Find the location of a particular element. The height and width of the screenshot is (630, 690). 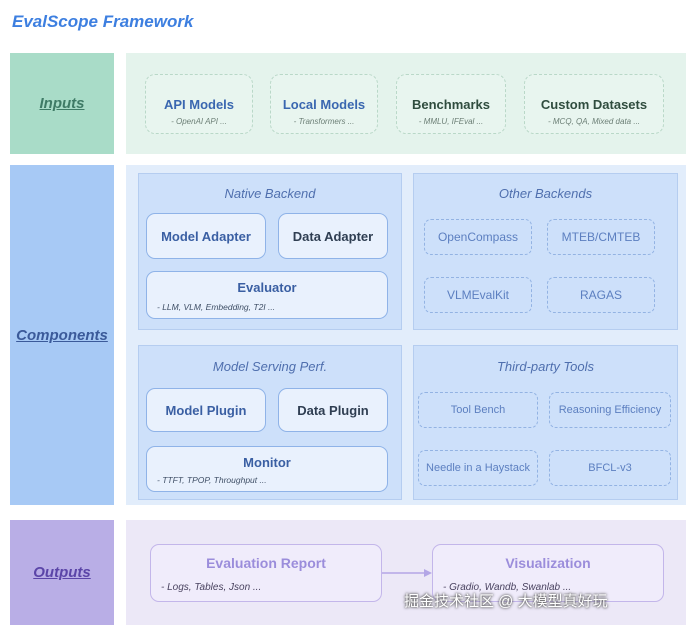

watermark-text: 掘金技术社区 @ 大模型真好玩 is located at coordinates (506, 601).